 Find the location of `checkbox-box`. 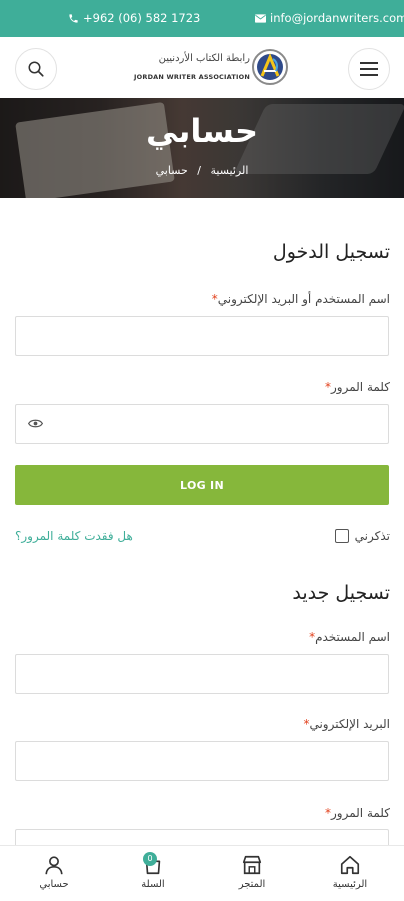

checkbox-box is located at coordinates (341, 536).